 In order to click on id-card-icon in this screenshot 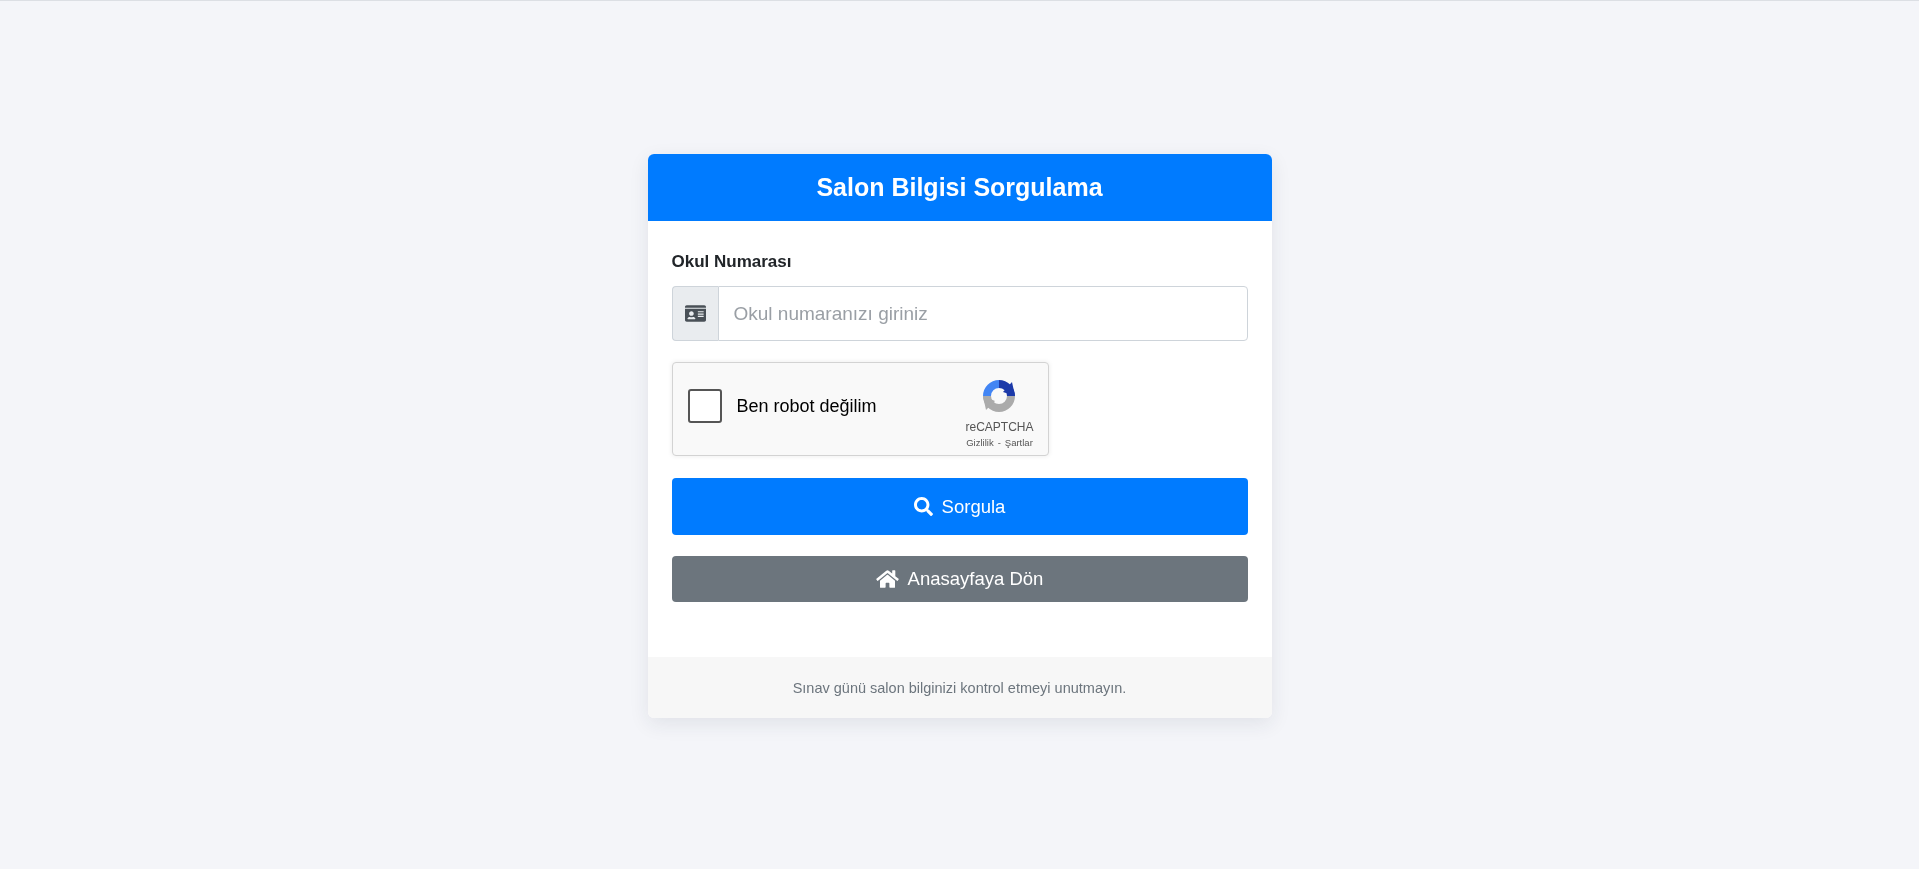, I will do `click(695, 313)`.